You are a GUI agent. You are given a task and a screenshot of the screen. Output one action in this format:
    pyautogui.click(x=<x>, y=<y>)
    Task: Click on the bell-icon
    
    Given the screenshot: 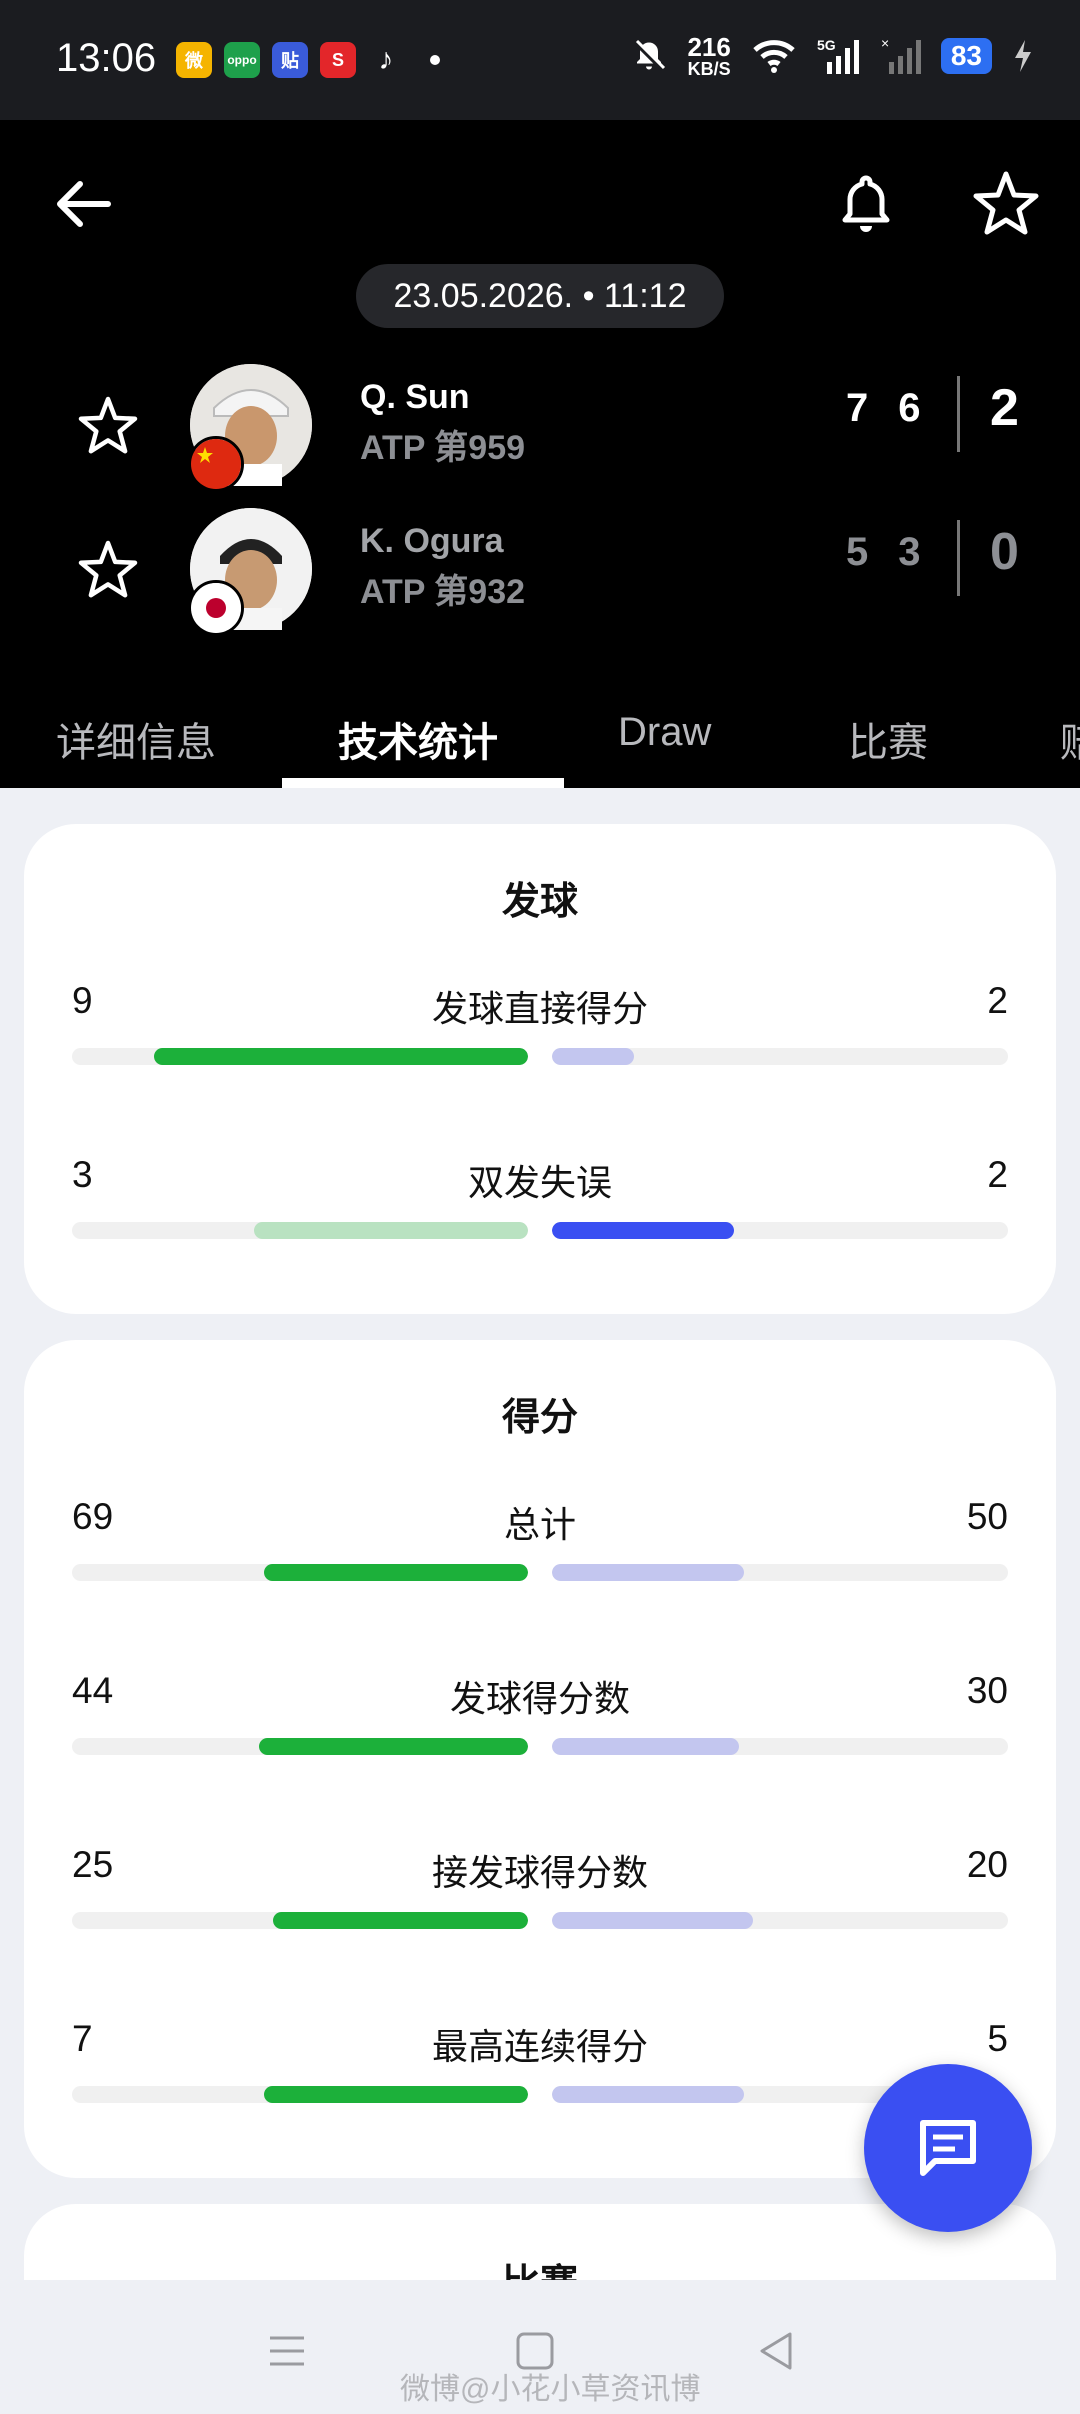 What is the action you would take?
    pyautogui.click(x=866, y=203)
    